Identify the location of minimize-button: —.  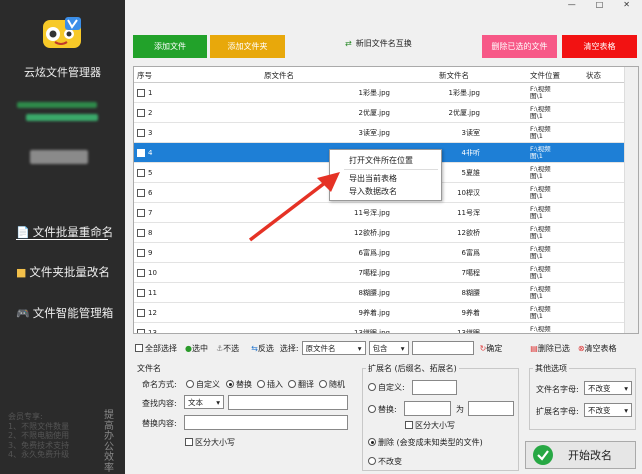
(572, 6).